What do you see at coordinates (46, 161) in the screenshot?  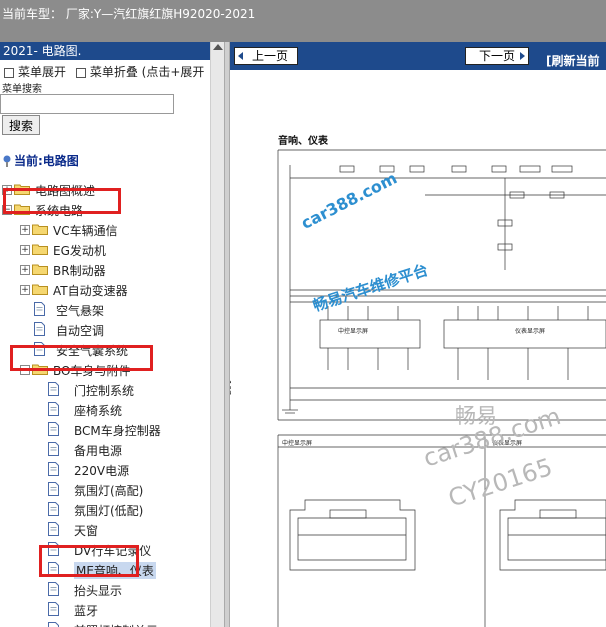 I see `current-label: 当前:电路图` at bounding box center [46, 161].